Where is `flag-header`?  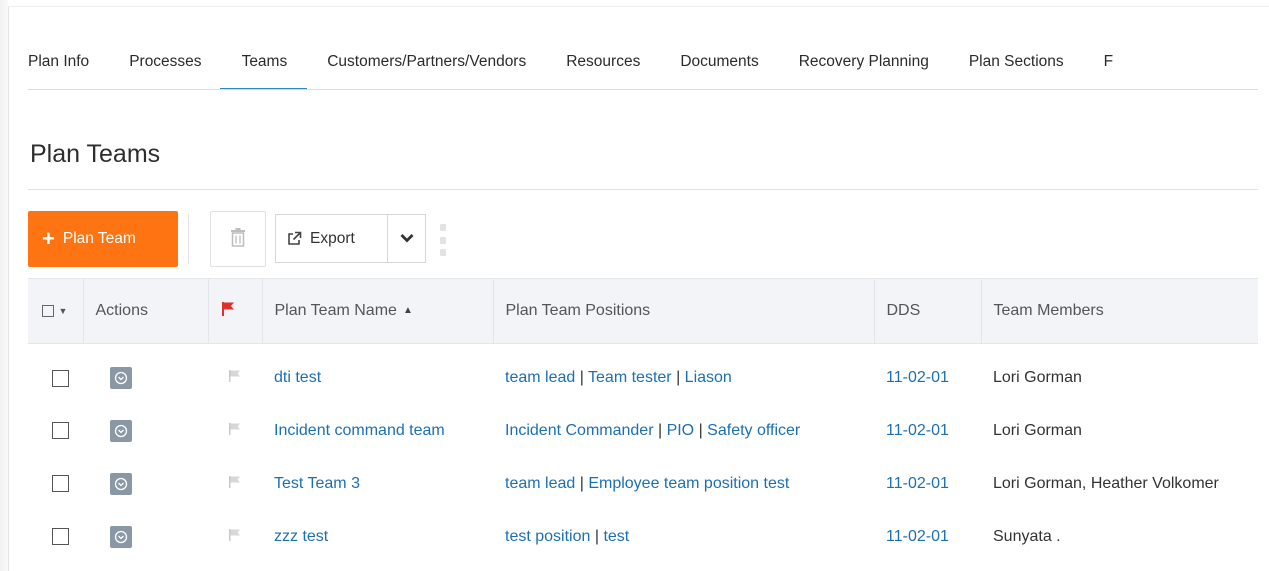
flag-header is located at coordinates (235, 311).